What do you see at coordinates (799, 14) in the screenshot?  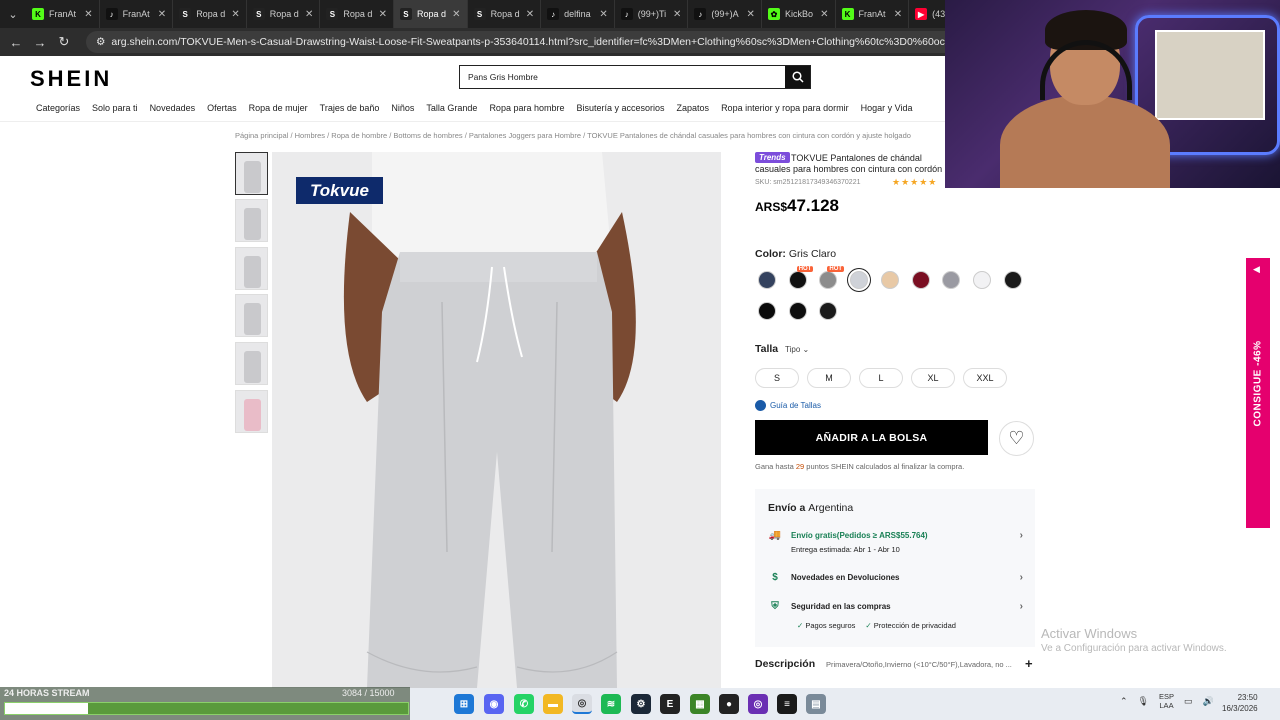 I see `browser-tab: ✿ KickBo ✕` at bounding box center [799, 14].